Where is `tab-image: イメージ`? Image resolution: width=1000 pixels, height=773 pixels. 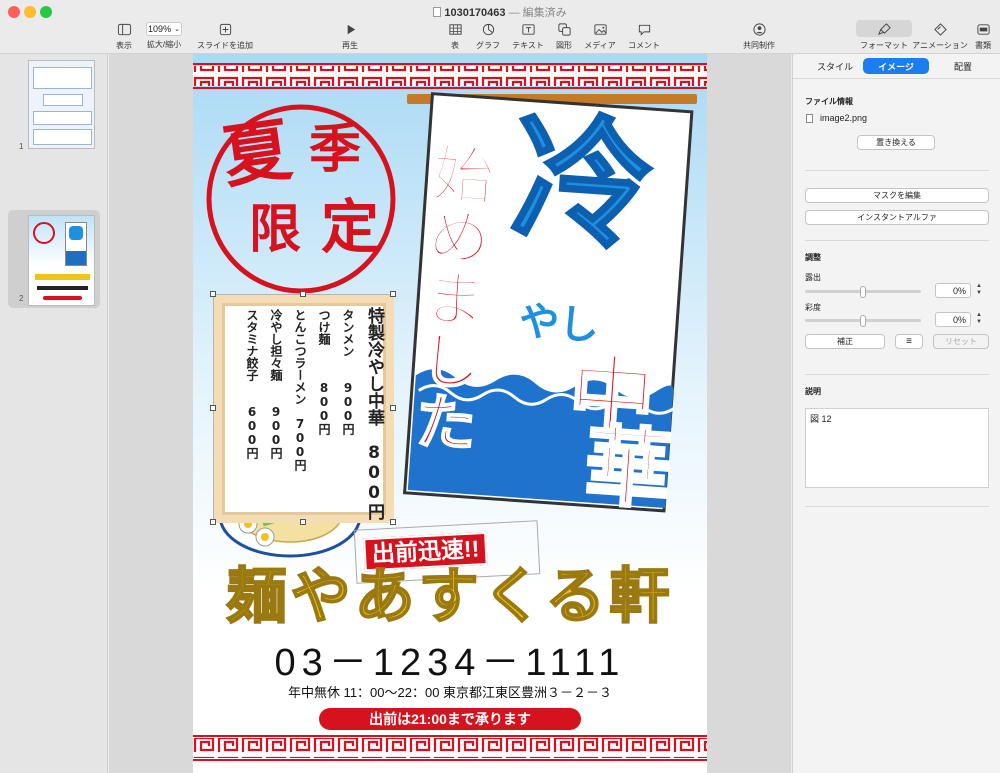
tab-image: イメージ is located at coordinates (896, 66).